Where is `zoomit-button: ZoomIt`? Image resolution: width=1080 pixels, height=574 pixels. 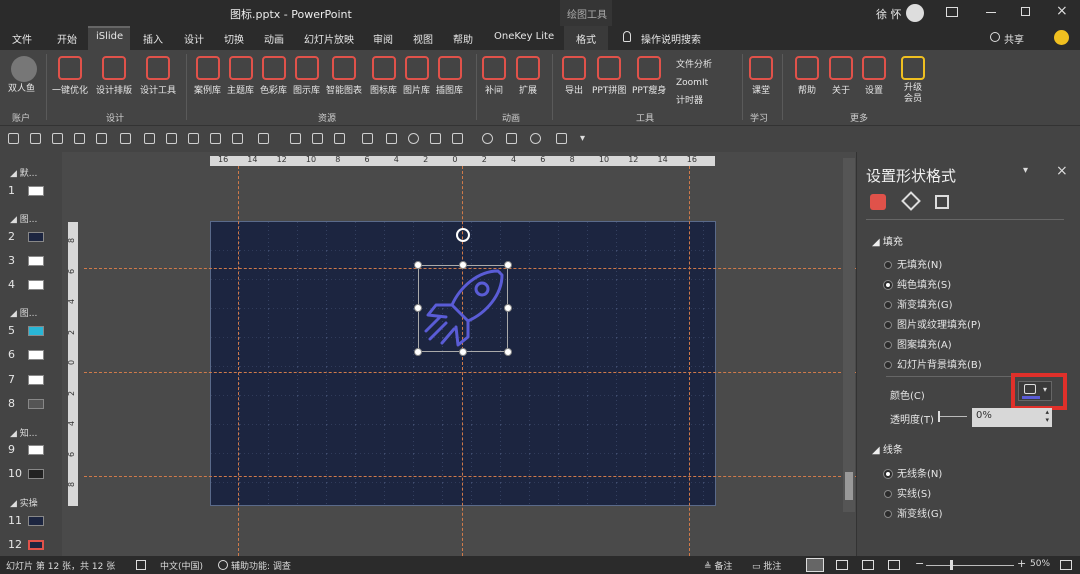 zoomit-button: ZoomIt is located at coordinates (694, 83).